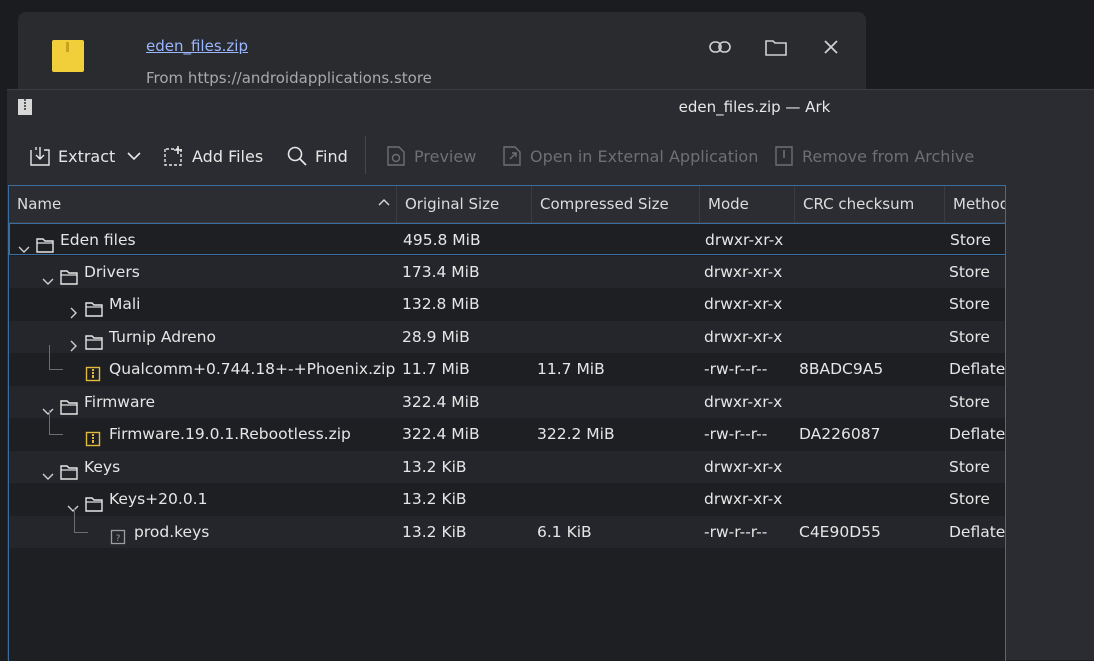 The image size is (1094, 661). Describe the element at coordinates (840, 531) in the screenshot. I see `cell-crc: C4E90D55` at that location.